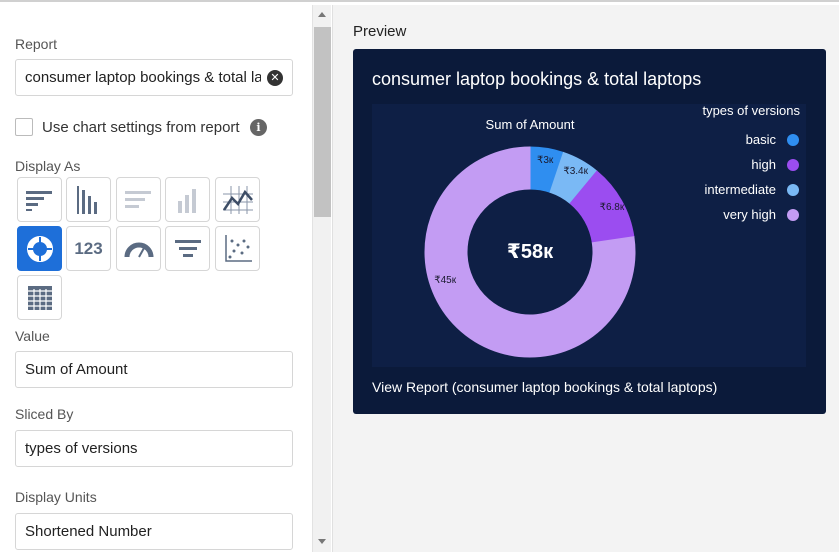 The image size is (839, 552). Describe the element at coordinates (537, 79) in the screenshot. I see `card-title: consumer laptop bookings & total laptops` at that location.